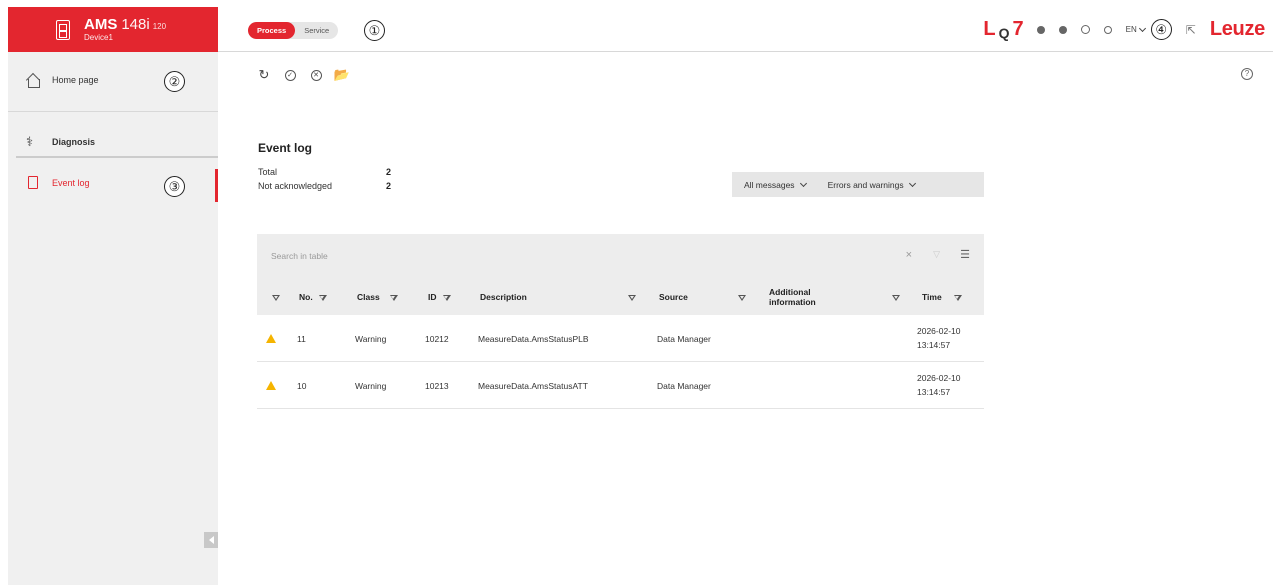 This screenshot has width=1281, height=585. I want to click on cursor-icon: ⇱, so click(1190, 29).